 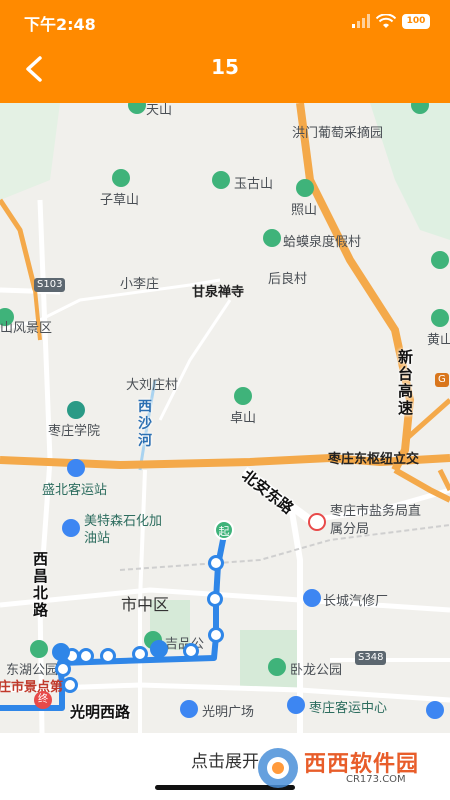 What do you see at coordinates (243, 418) in the screenshot?
I see `label-zhuoshan: 卓山` at bounding box center [243, 418].